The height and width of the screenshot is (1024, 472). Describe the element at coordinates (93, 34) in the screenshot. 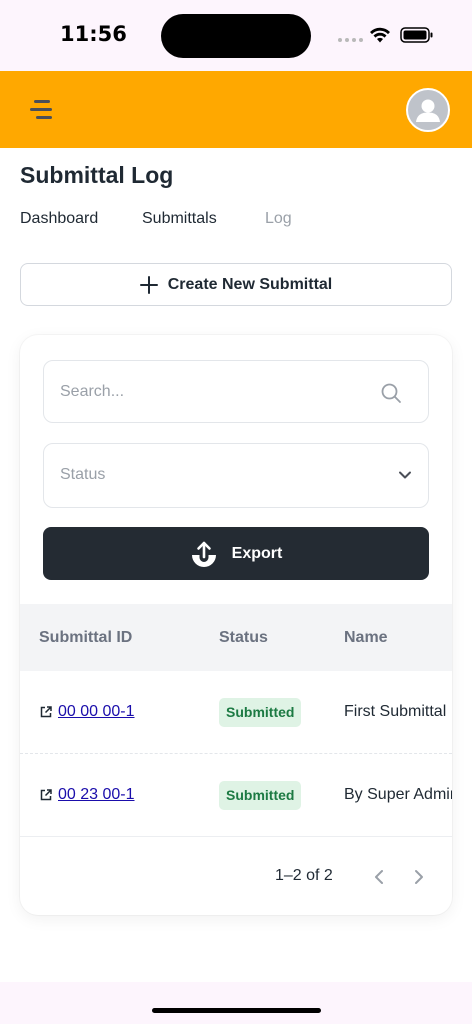

I see `status-time: 11:56` at that location.